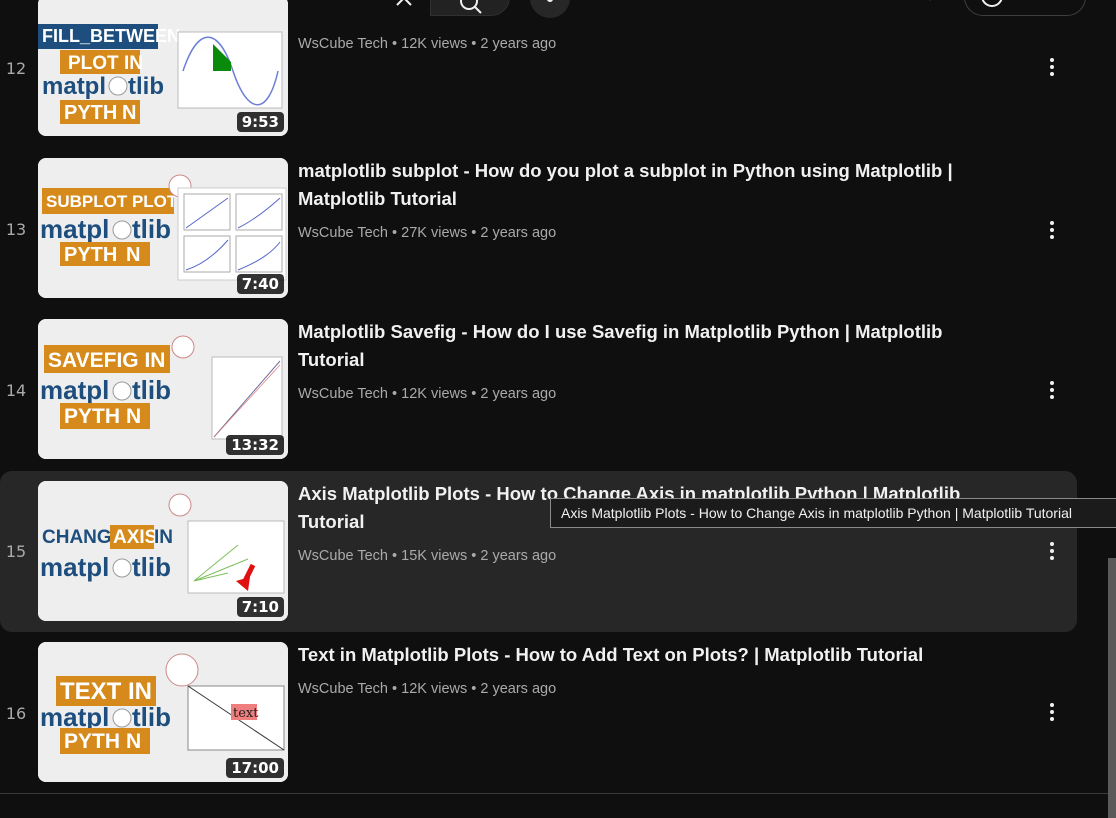  Describe the element at coordinates (135, 537) in the screenshot. I see `svg-text: AXIS` at that location.